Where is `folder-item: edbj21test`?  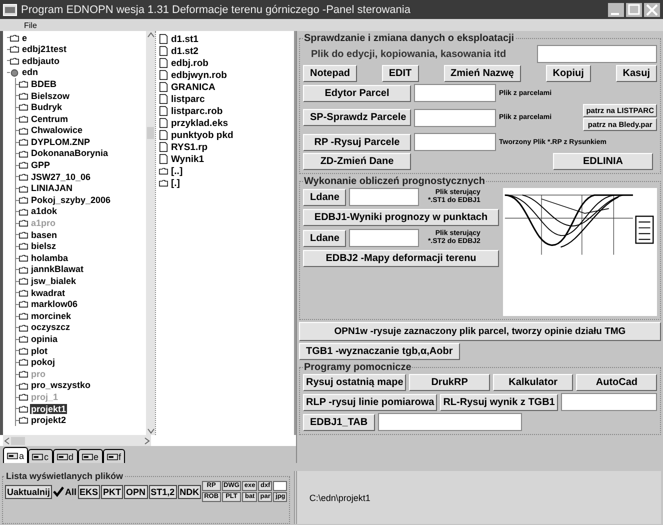
folder-item: edbj21test is located at coordinates (44, 49).